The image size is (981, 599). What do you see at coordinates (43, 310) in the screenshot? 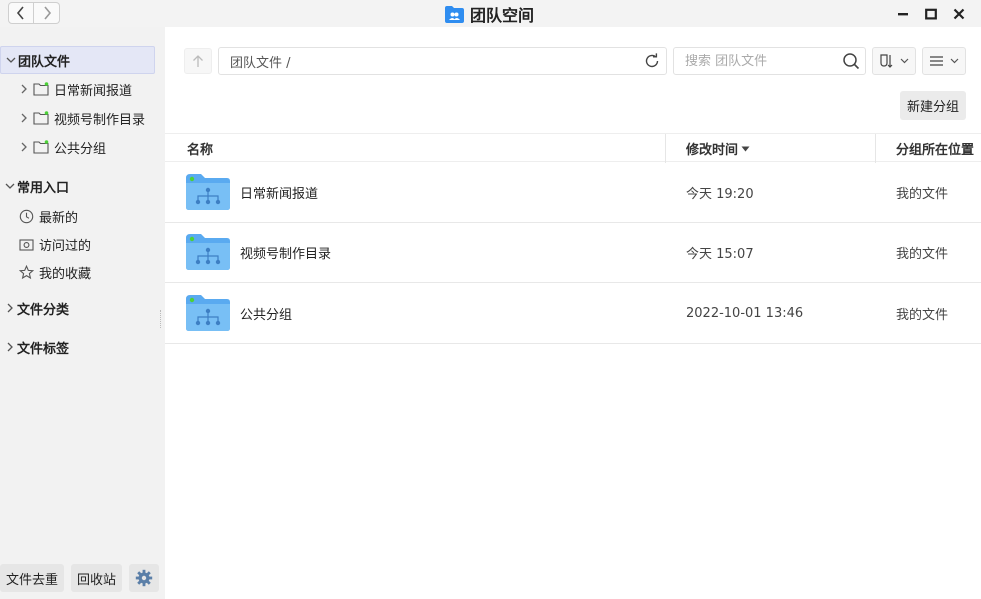
I see `sidebar-section-label: 文件分类` at bounding box center [43, 310].